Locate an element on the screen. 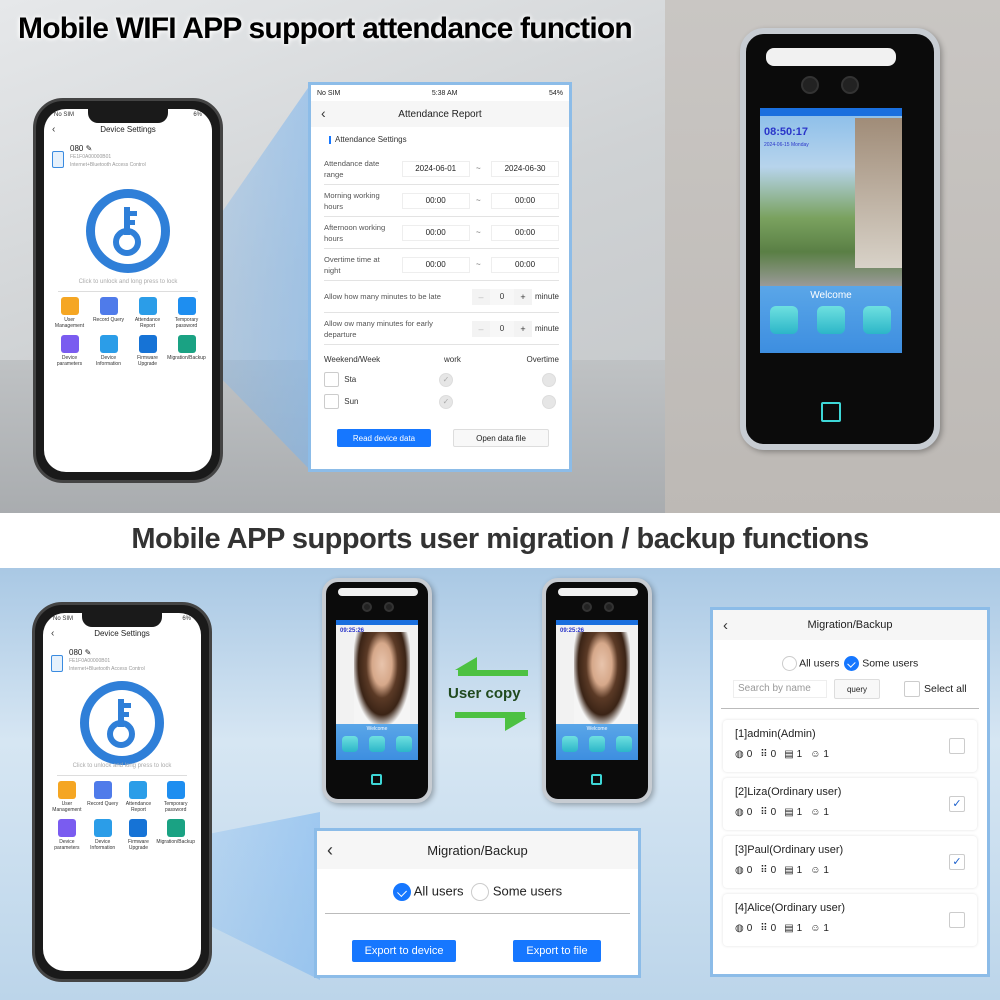 This screenshot has height=1000, width=1000. sun-checkbox is located at coordinates (331, 401).